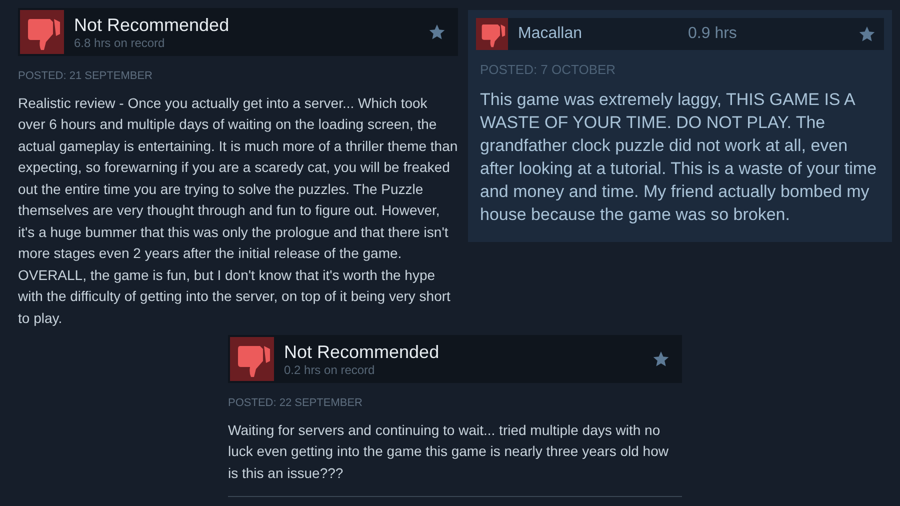 The width and height of the screenshot is (900, 506). Describe the element at coordinates (120, 43) in the screenshot. I see `playtime: 6.8 hrs on record` at that location.